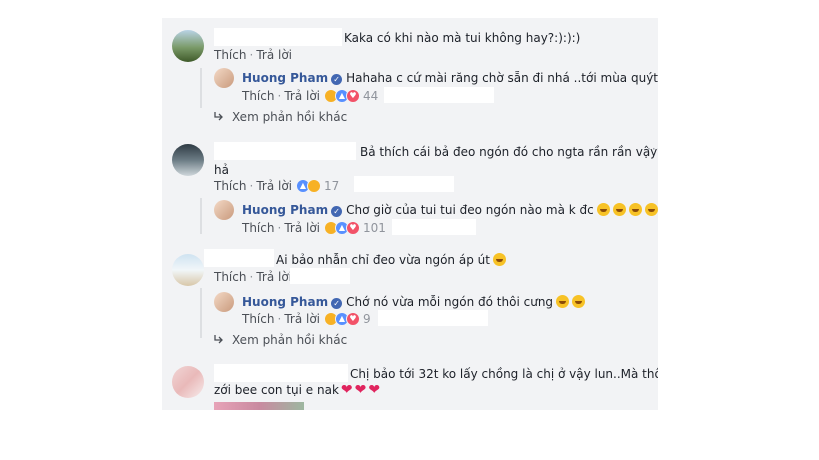  I want to click on reaction-count: 44, so click(370, 96).